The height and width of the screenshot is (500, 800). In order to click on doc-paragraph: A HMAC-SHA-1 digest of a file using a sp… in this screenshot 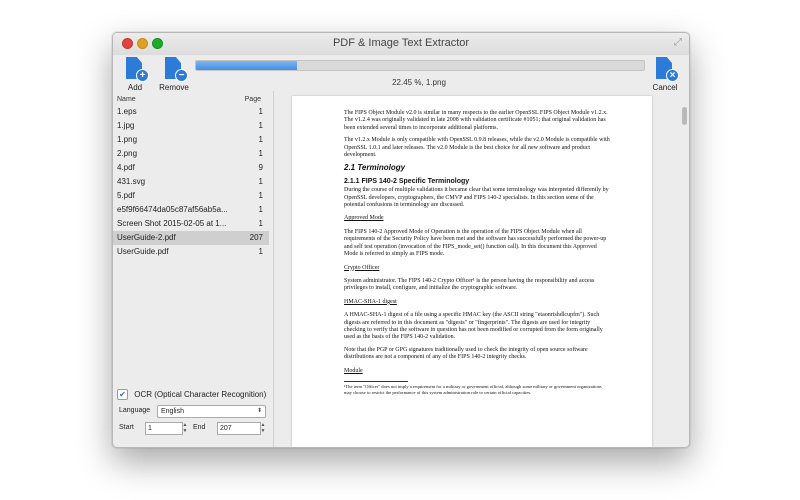, I will do `click(473, 326)`.